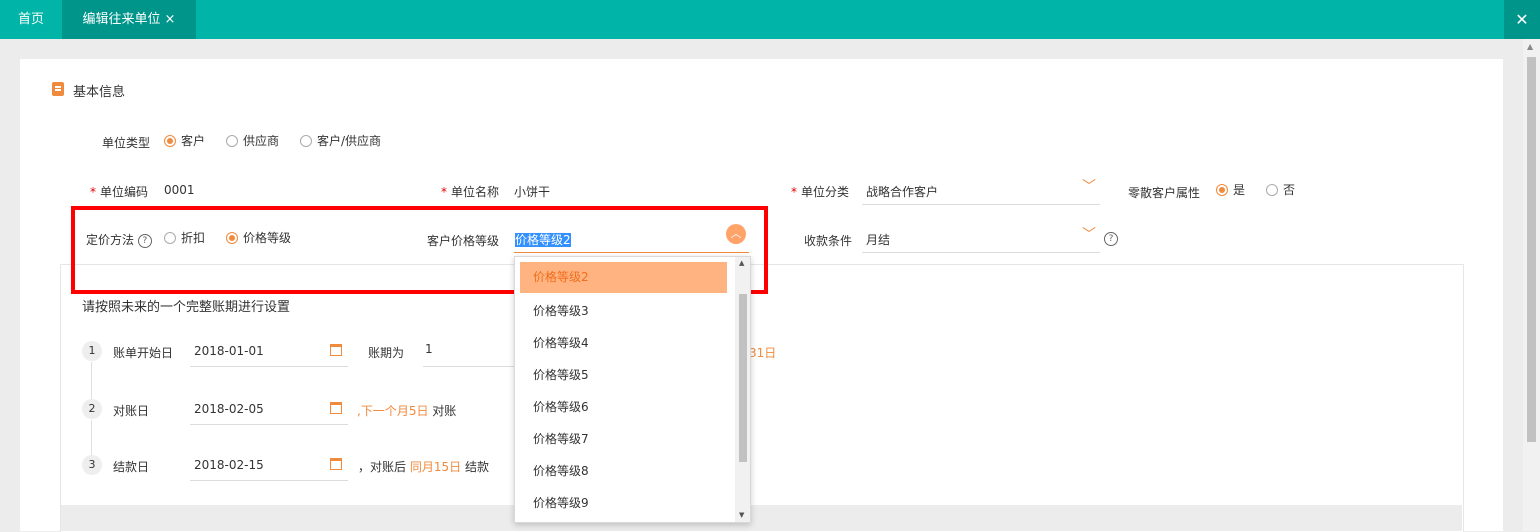  What do you see at coordinates (532, 191) in the screenshot?
I see `unit-name-field: 小饼干` at bounding box center [532, 191].